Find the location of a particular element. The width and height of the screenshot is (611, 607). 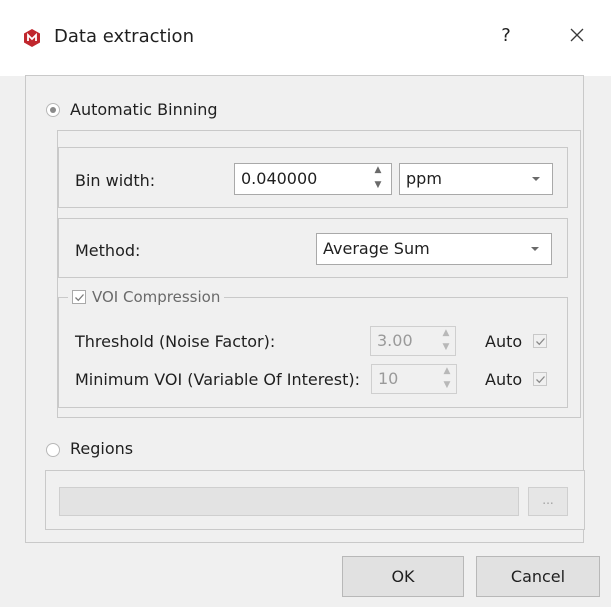

threshold-label: Threshold (Noise Factor): is located at coordinates (175, 341).